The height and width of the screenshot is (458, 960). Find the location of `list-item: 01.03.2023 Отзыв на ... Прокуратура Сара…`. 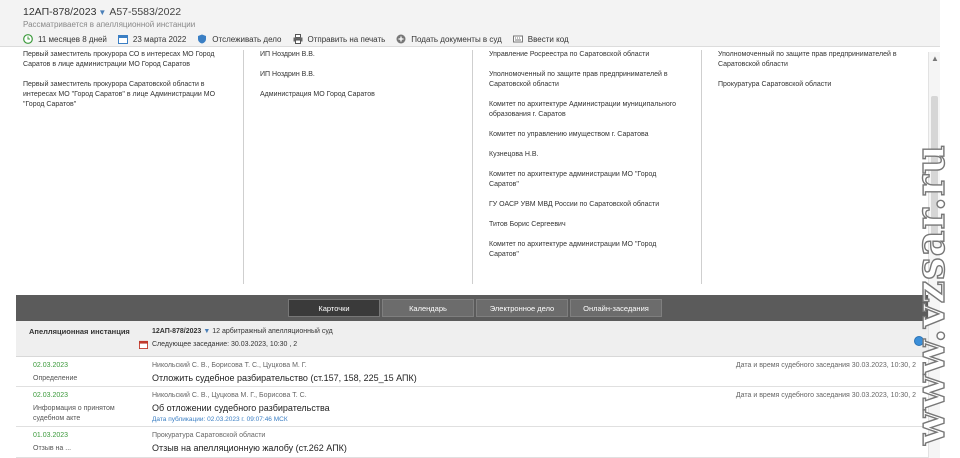

list-item: 01.03.2023 Отзыв на ... Прокуратура Сара… is located at coordinates (472, 442).